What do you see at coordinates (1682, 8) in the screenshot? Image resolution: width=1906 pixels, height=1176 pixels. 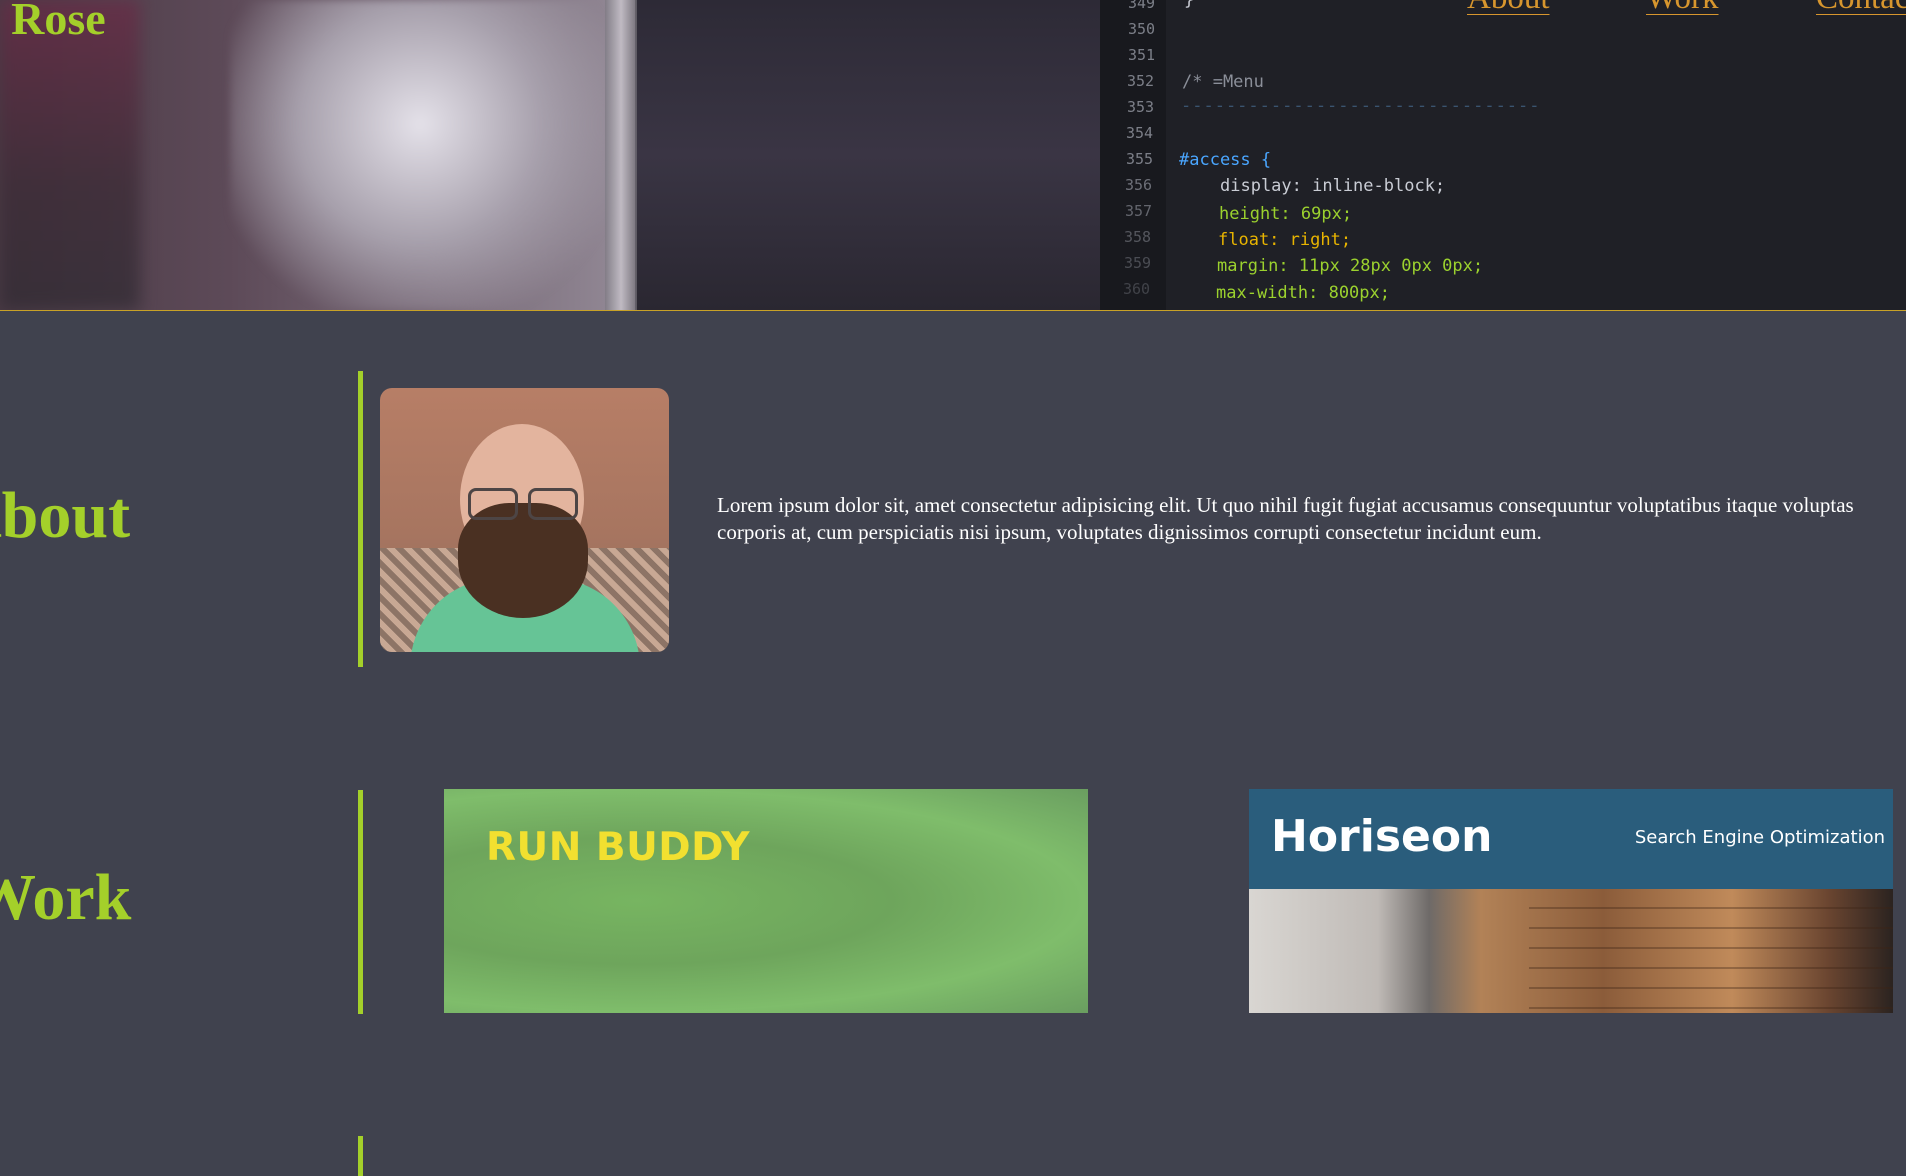 I see `nav-link-work: Work` at bounding box center [1682, 8].